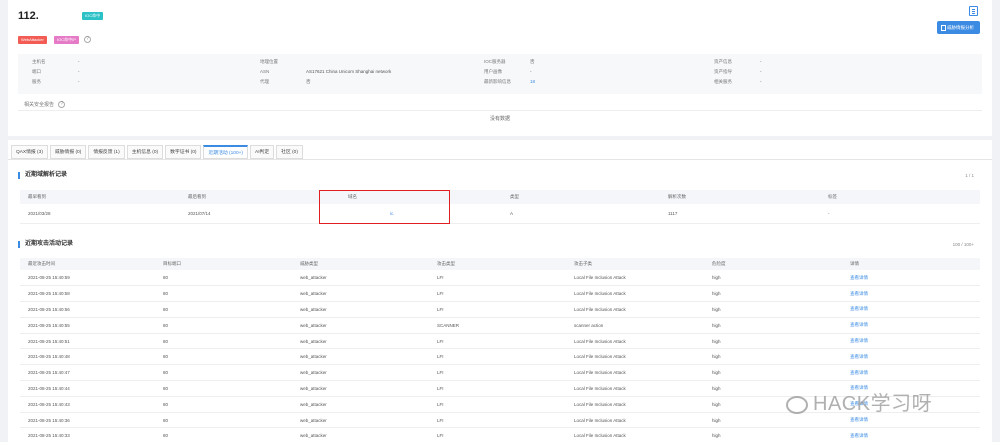  Describe the element at coordinates (260, 197) in the screenshot. I see `col-last-seen: 最后看到` at that location.